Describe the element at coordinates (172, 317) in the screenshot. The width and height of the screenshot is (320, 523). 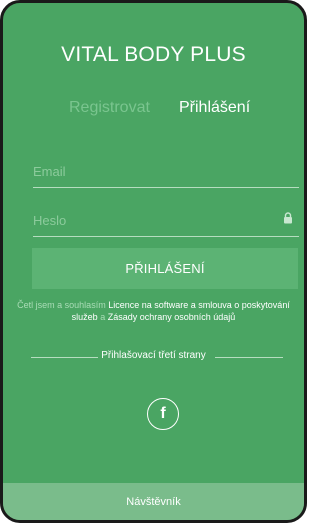
I see `privacy-policy-link: Zásady ochrany osobních údajů` at that location.